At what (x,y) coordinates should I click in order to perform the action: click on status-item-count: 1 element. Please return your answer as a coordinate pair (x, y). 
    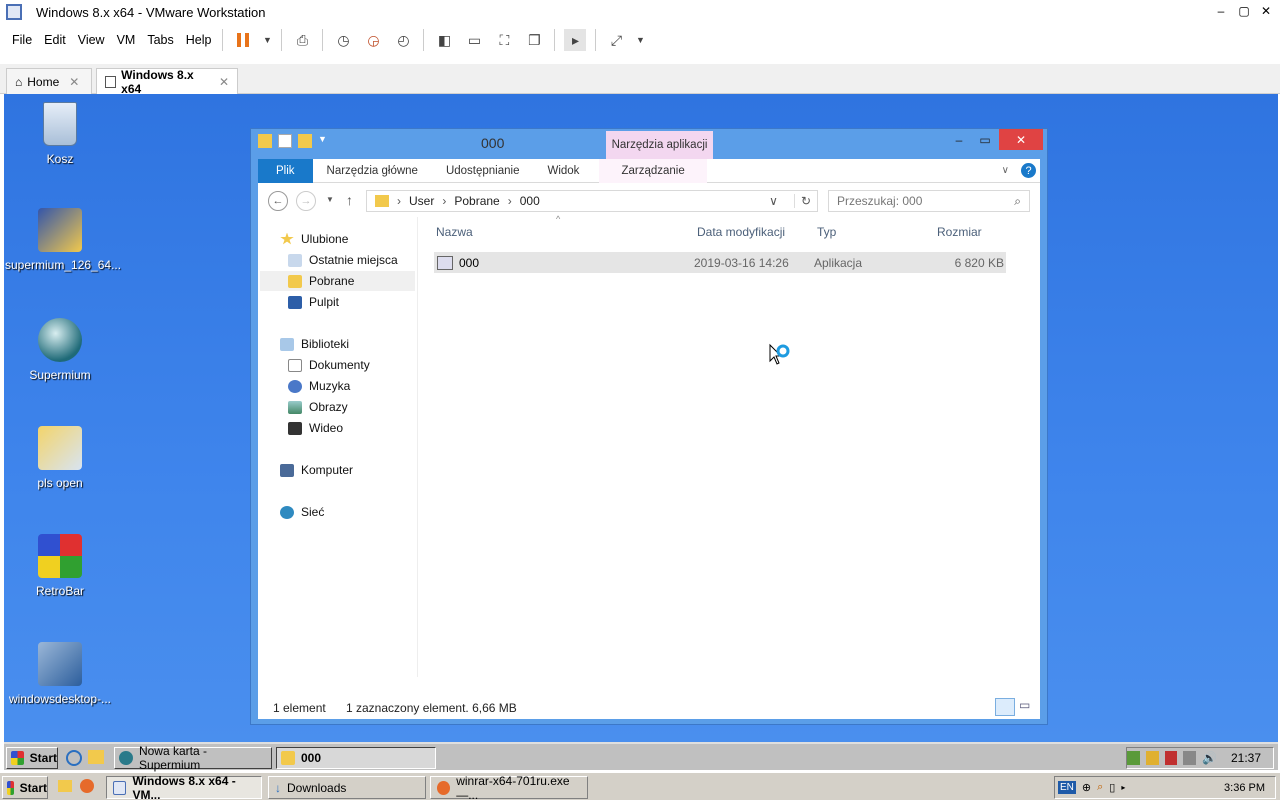
    Looking at the image, I should click on (299, 708).